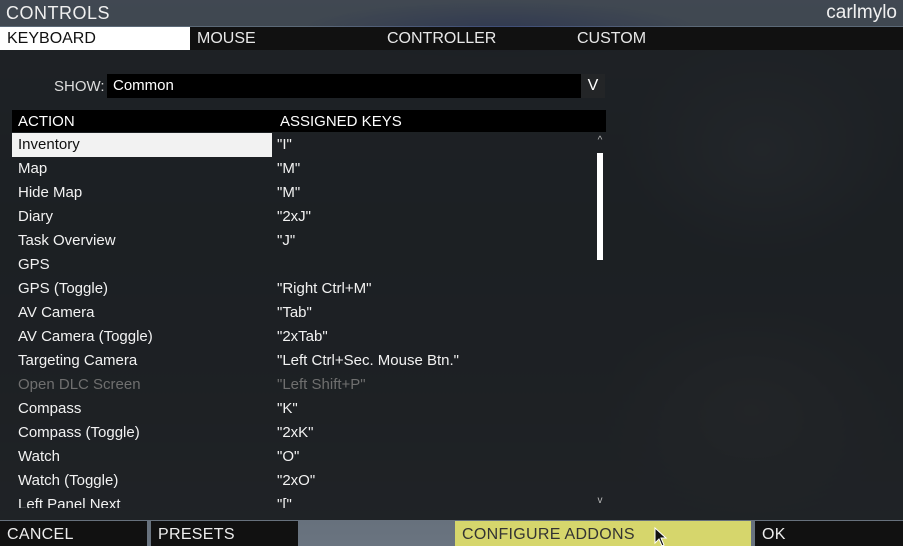 The width and height of the screenshot is (903, 546). I want to click on table-row: Hide Map "M", so click(302, 193).